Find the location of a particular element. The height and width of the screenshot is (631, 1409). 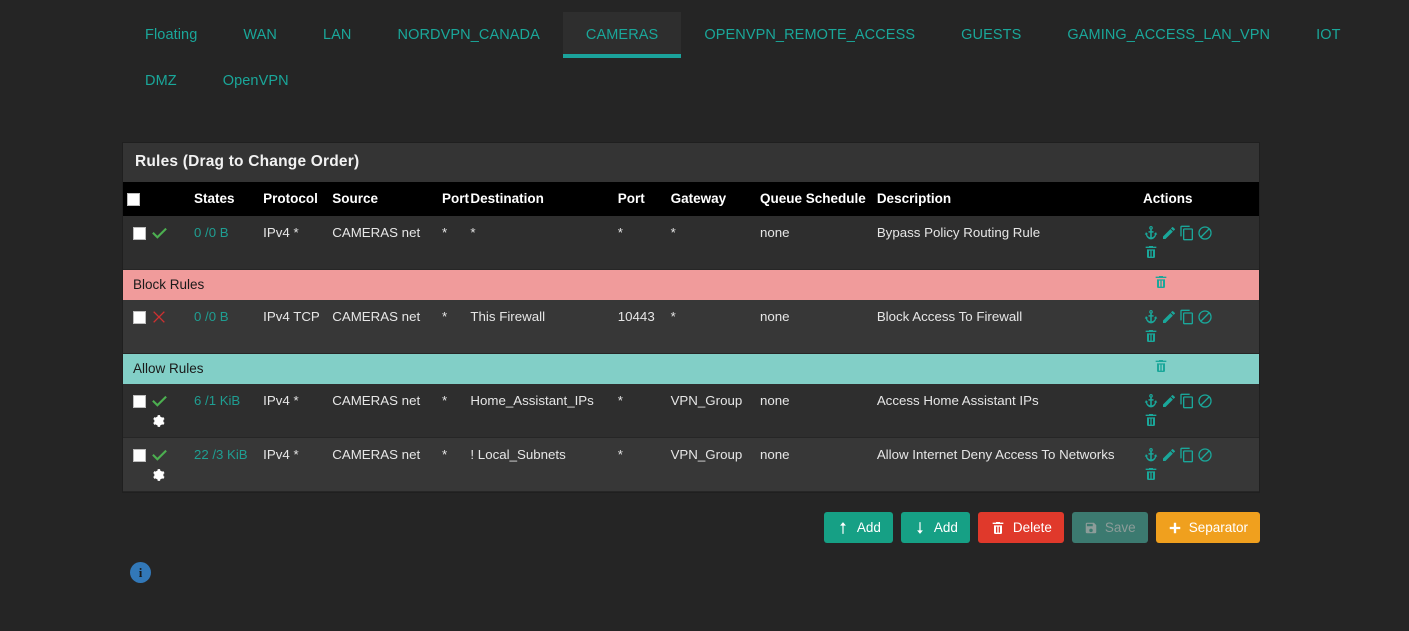

info-icon: i is located at coordinates (140, 572).